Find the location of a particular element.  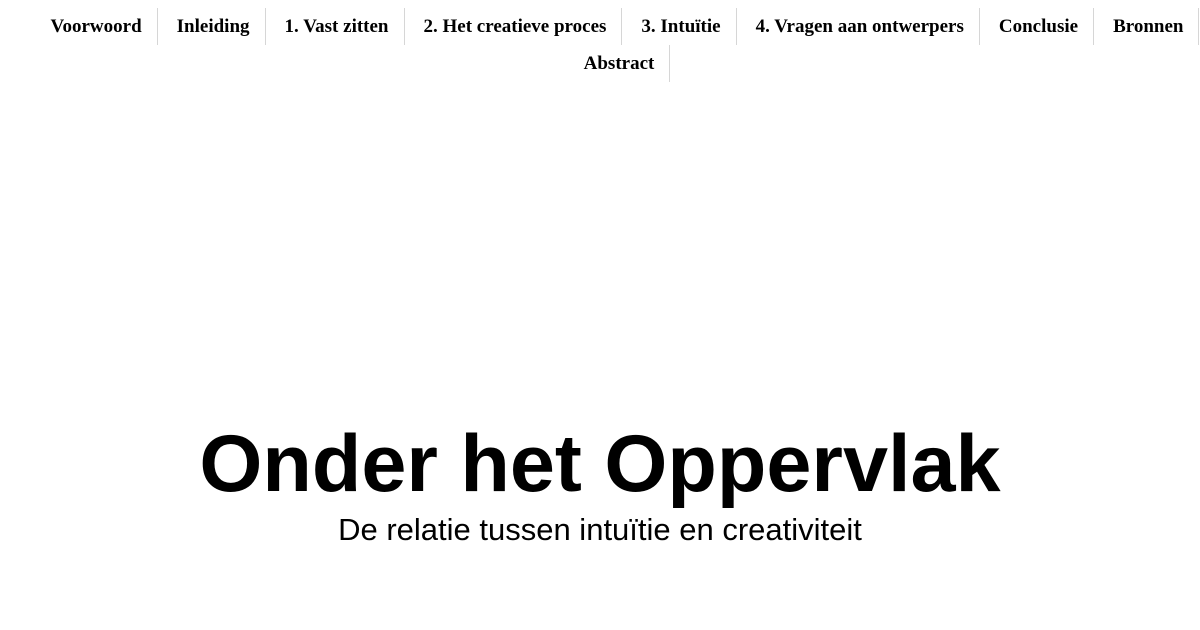

page-title: Onder het Oppervlak is located at coordinates (600, 464).